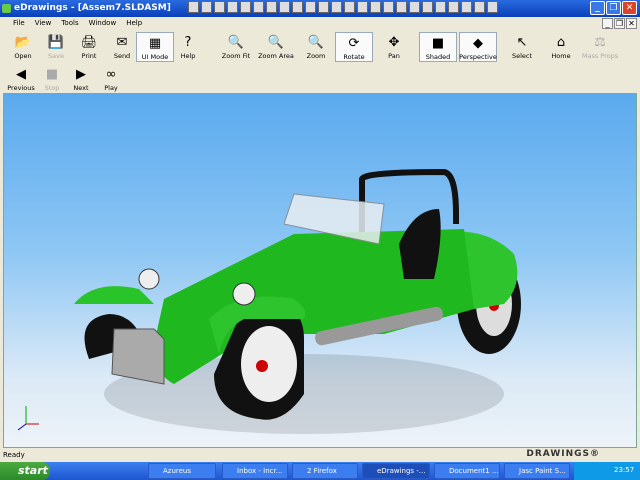 The width and height of the screenshot is (640, 480). I want to click on send-icon: ✉, so click(122, 42).